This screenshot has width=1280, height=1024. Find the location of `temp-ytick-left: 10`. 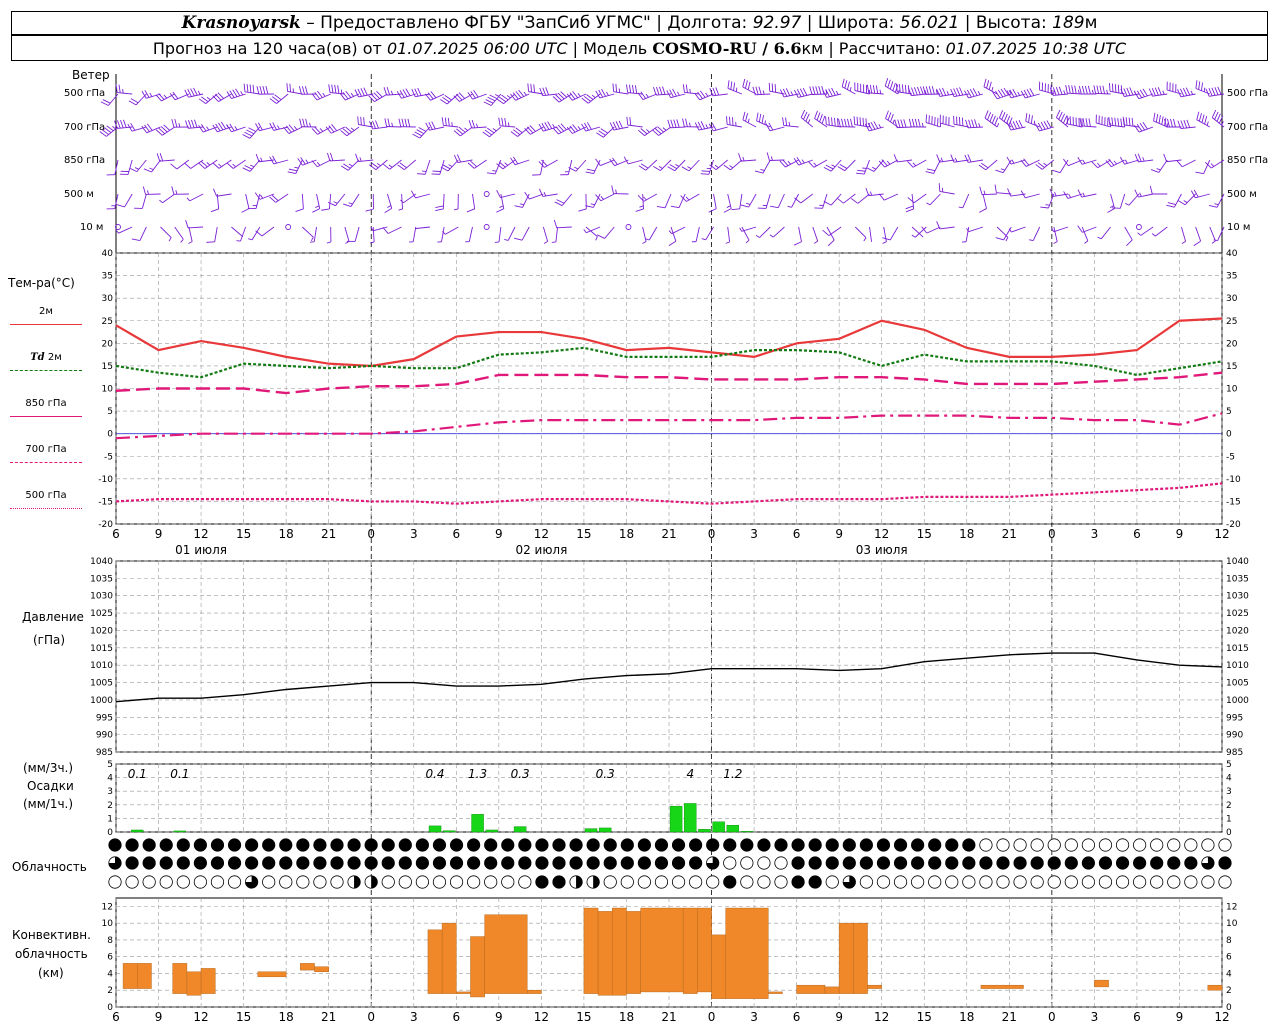

temp-ytick-left: 10 is located at coordinates (108, 390).